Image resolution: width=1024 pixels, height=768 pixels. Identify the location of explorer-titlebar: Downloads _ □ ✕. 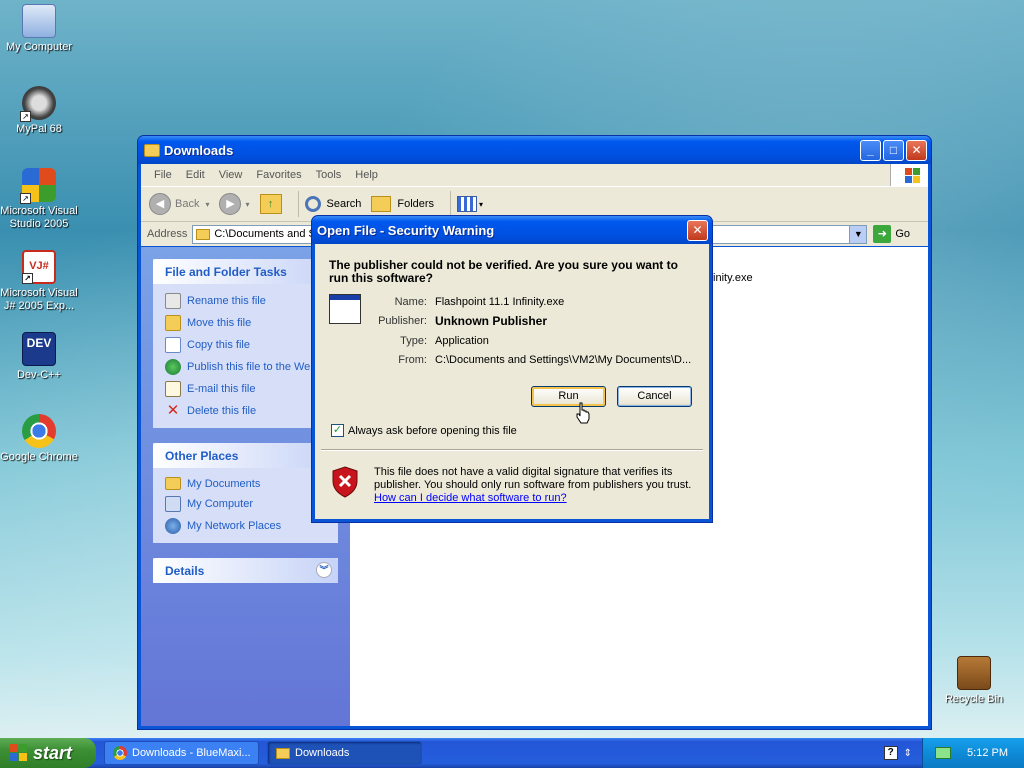
(534, 150).